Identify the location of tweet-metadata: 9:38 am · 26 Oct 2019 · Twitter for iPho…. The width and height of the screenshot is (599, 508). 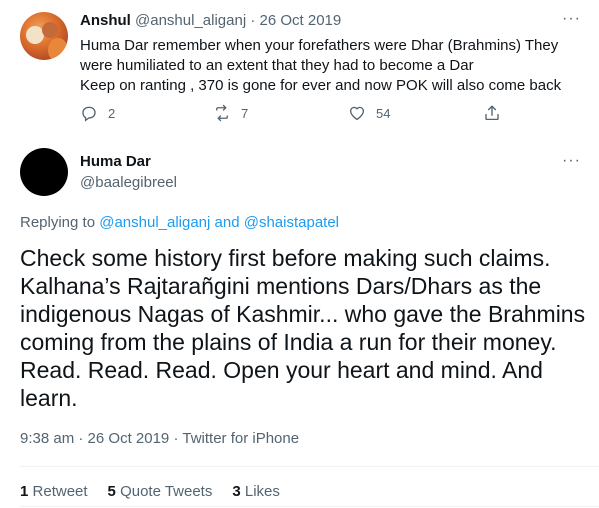
(159, 438).